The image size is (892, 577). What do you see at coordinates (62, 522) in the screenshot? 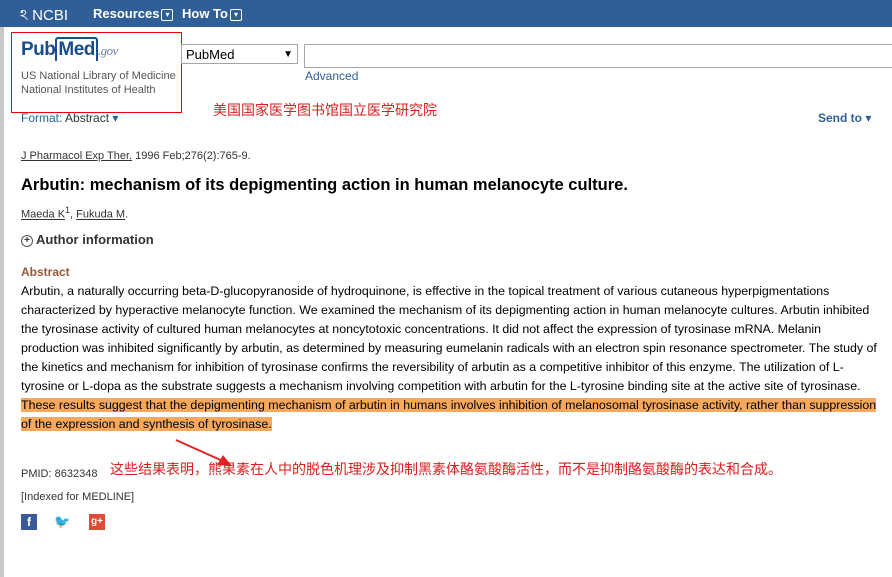
I see `twitter-share-icon: 🐦` at bounding box center [62, 522].